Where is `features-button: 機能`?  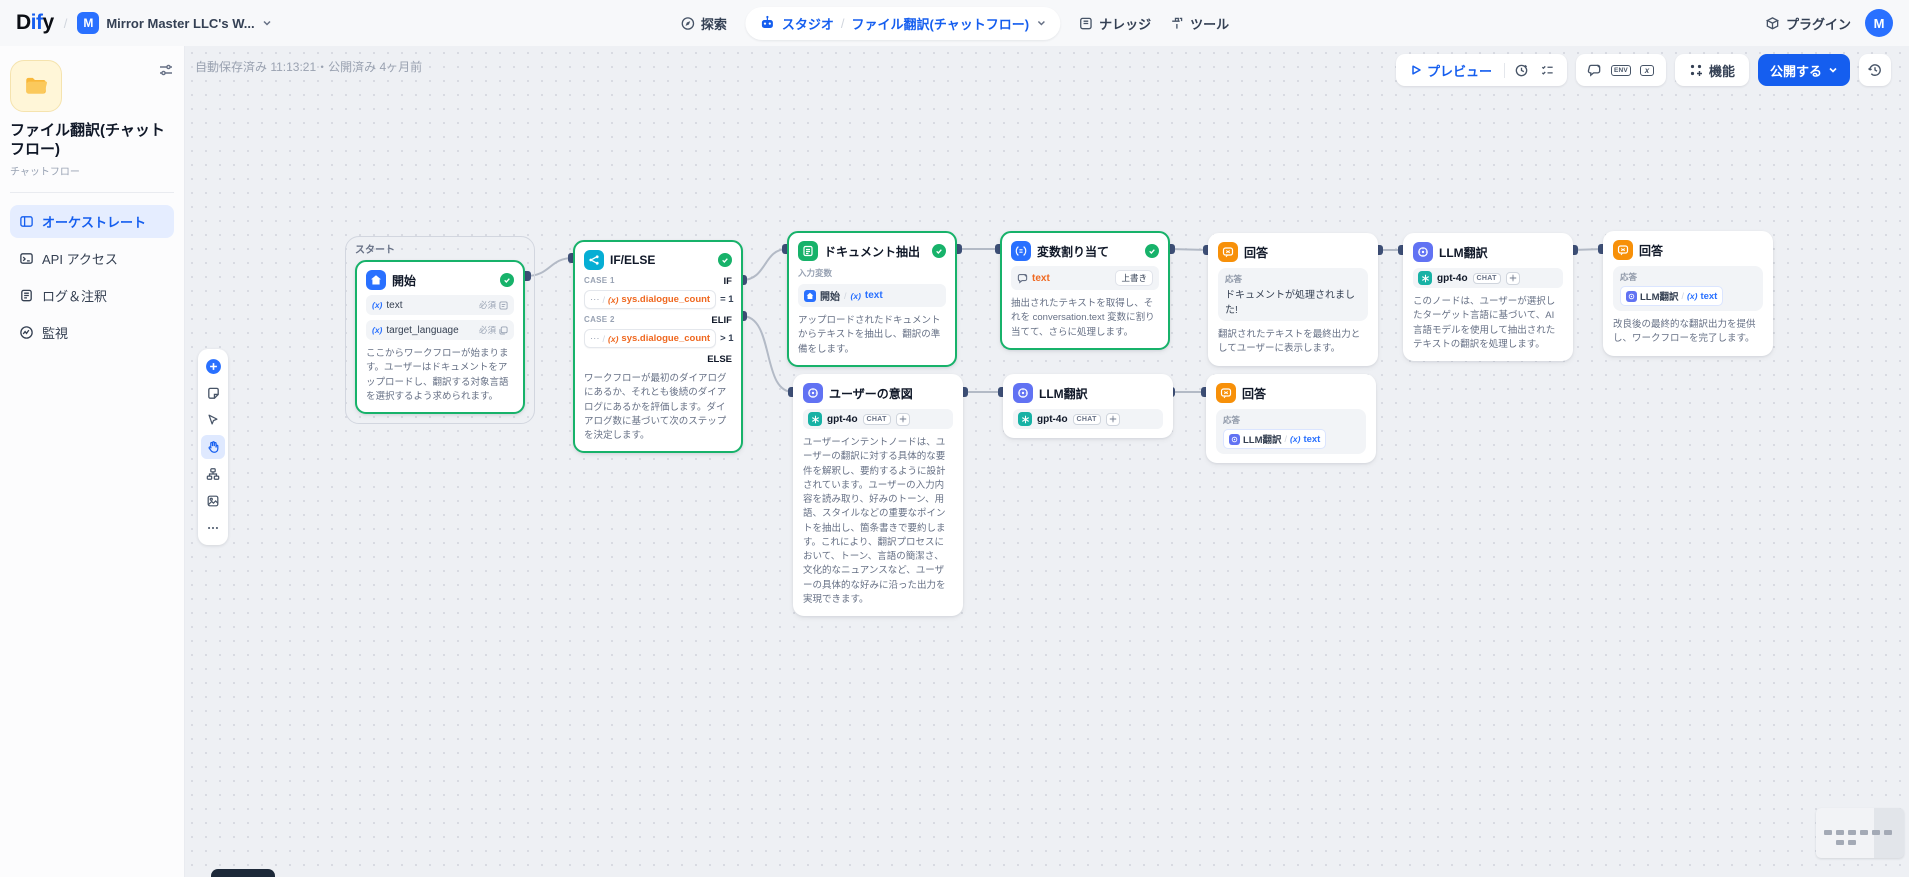 features-button: 機能 is located at coordinates (1712, 70).